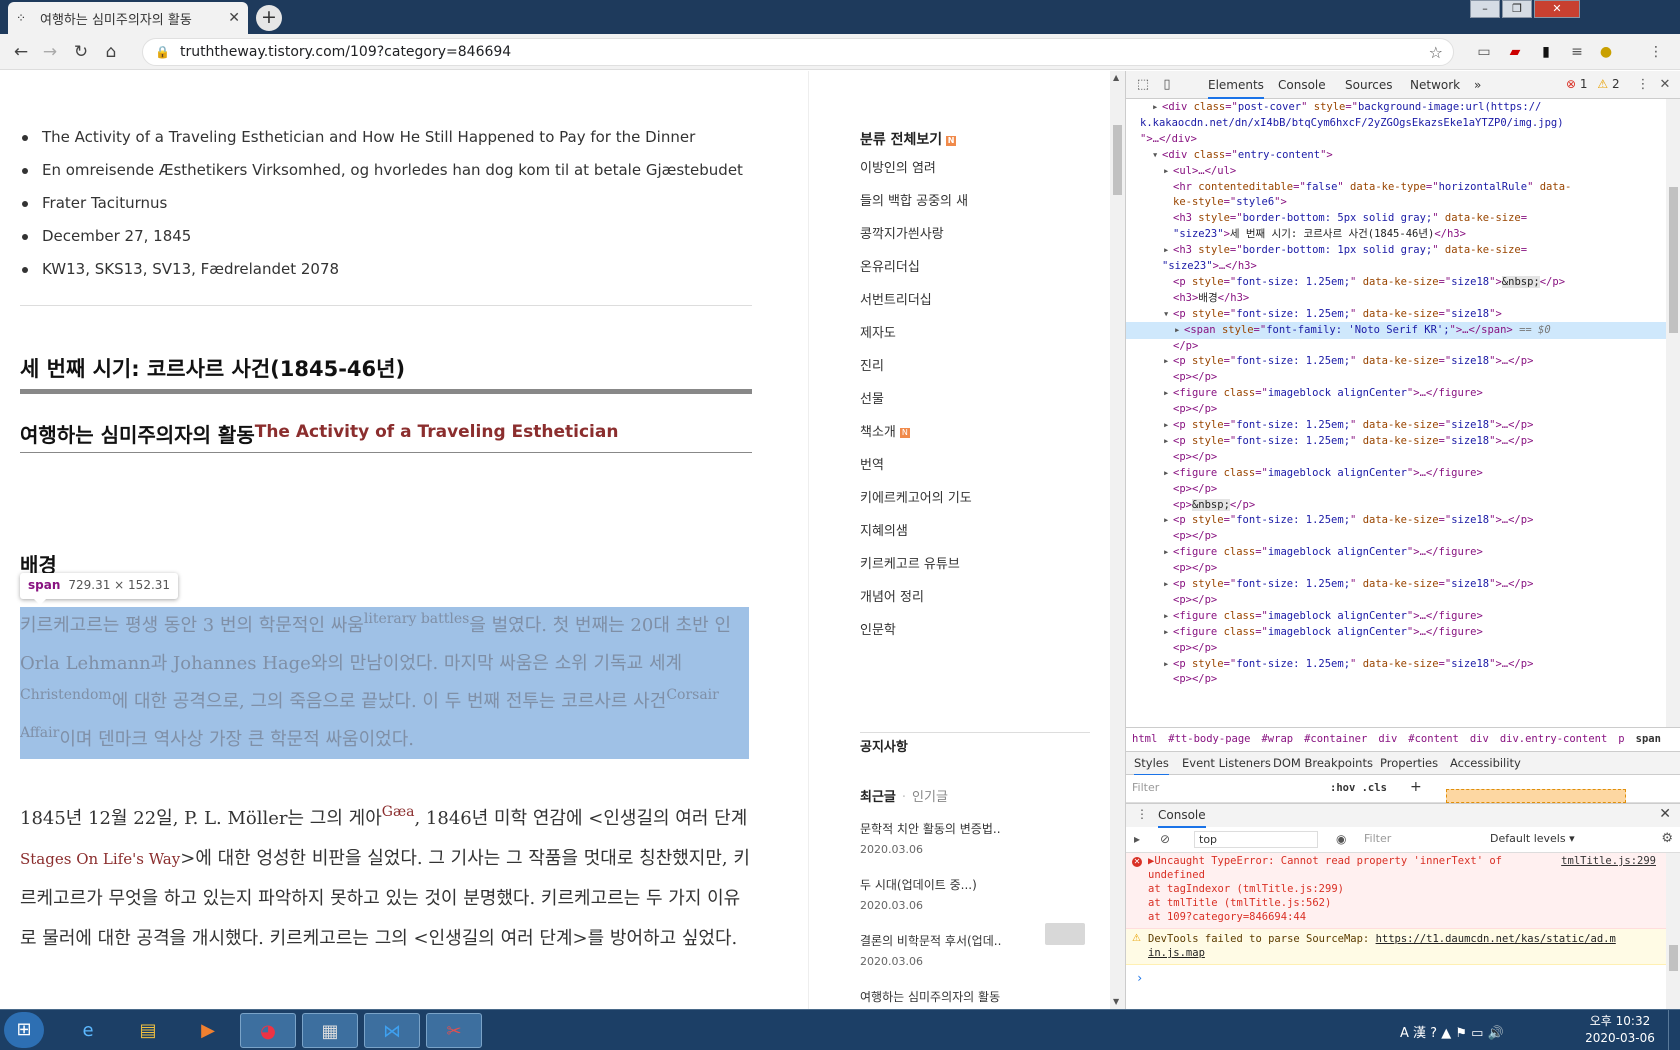 The image size is (1680, 1050). Describe the element at coordinates (1606, 52) in the screenshot. I see `profile-avatar-icon: ●` at that location.